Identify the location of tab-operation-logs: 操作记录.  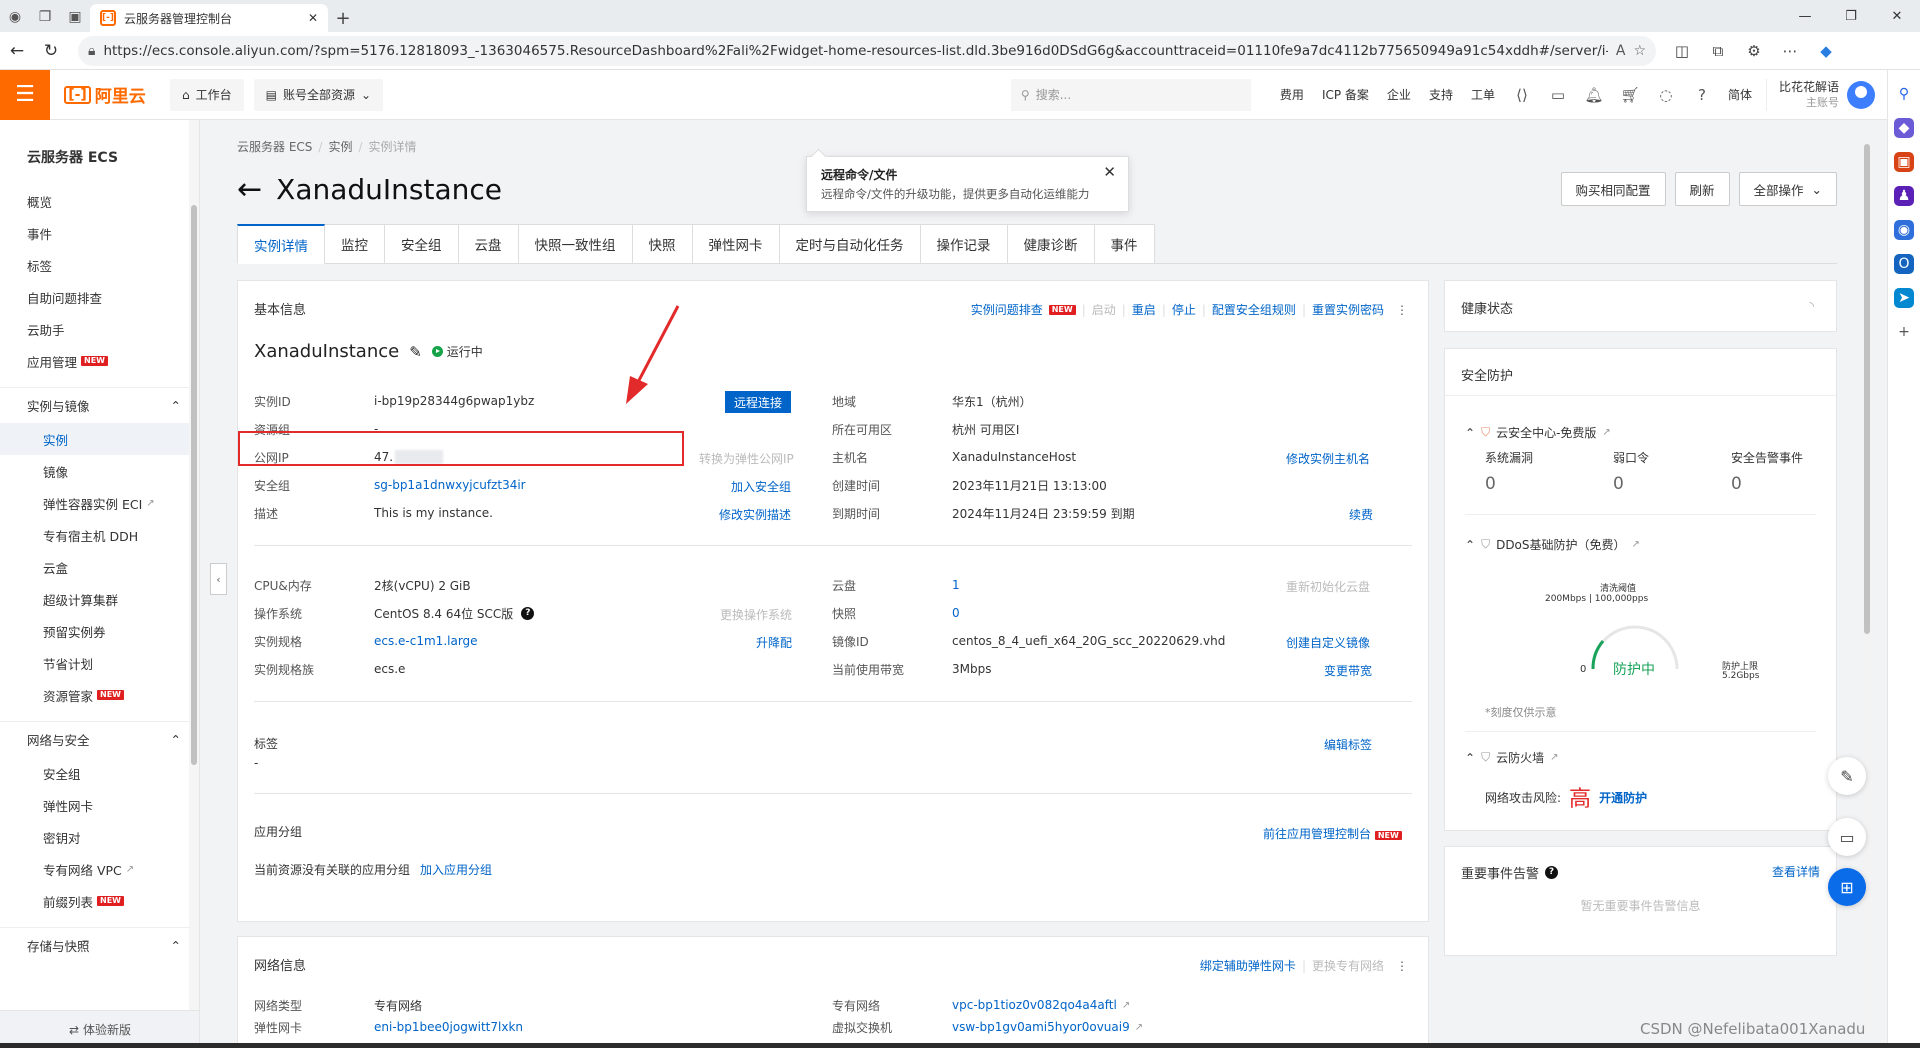
(964, 244).